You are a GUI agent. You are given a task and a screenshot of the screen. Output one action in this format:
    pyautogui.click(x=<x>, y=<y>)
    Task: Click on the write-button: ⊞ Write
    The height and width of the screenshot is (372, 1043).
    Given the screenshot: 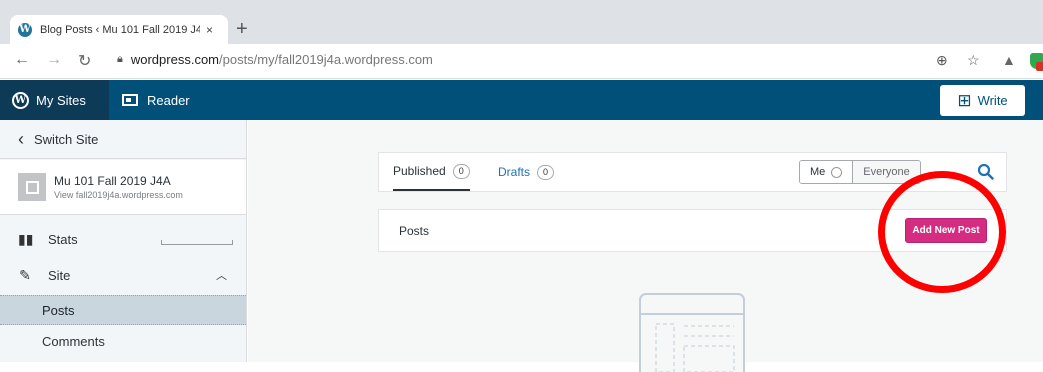 What is the action you would take?
    pyautogui.click(x=982, y=100)
    